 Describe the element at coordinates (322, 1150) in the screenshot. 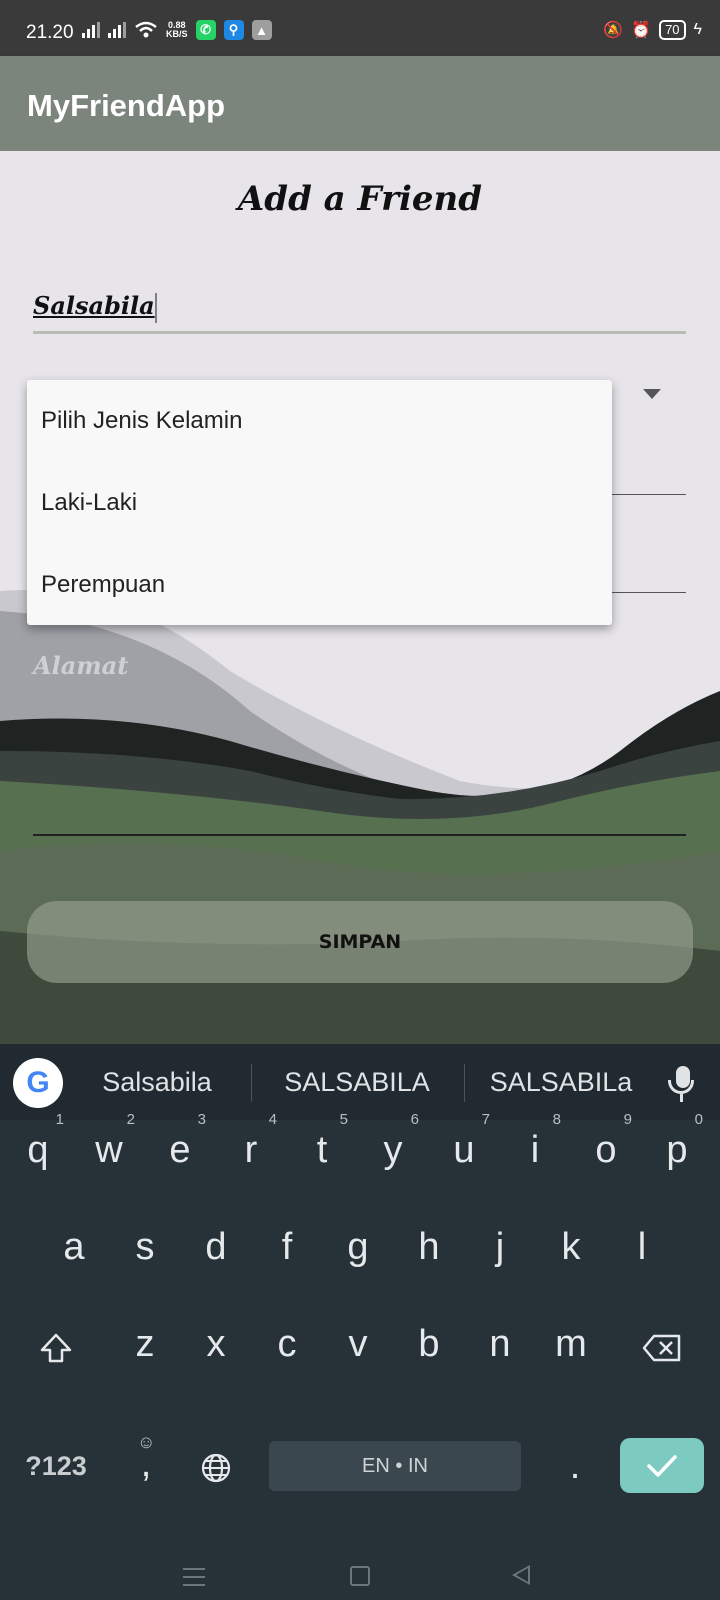

I see `key-t: 5t` at that location.